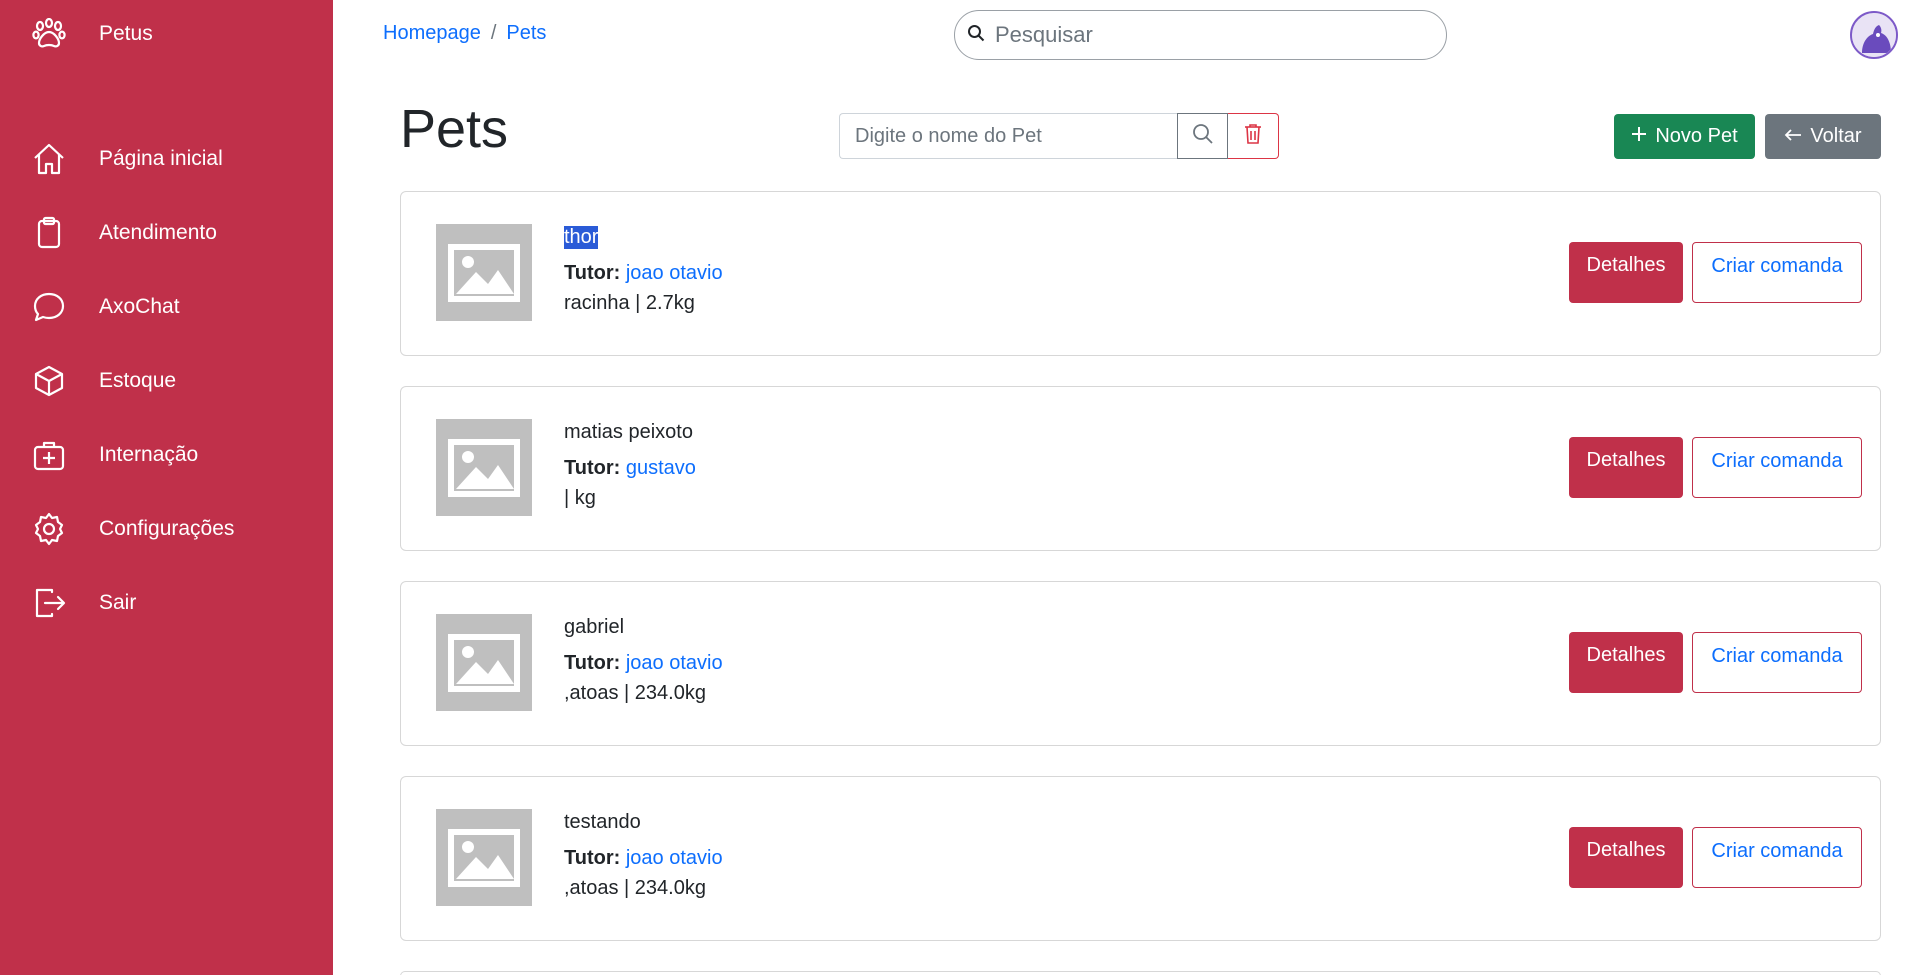 The height and width of the screenshot is (975, 1909). Describe the element at coordinates (49, 307) in the screenshot. I see `chat-icon` at that location.